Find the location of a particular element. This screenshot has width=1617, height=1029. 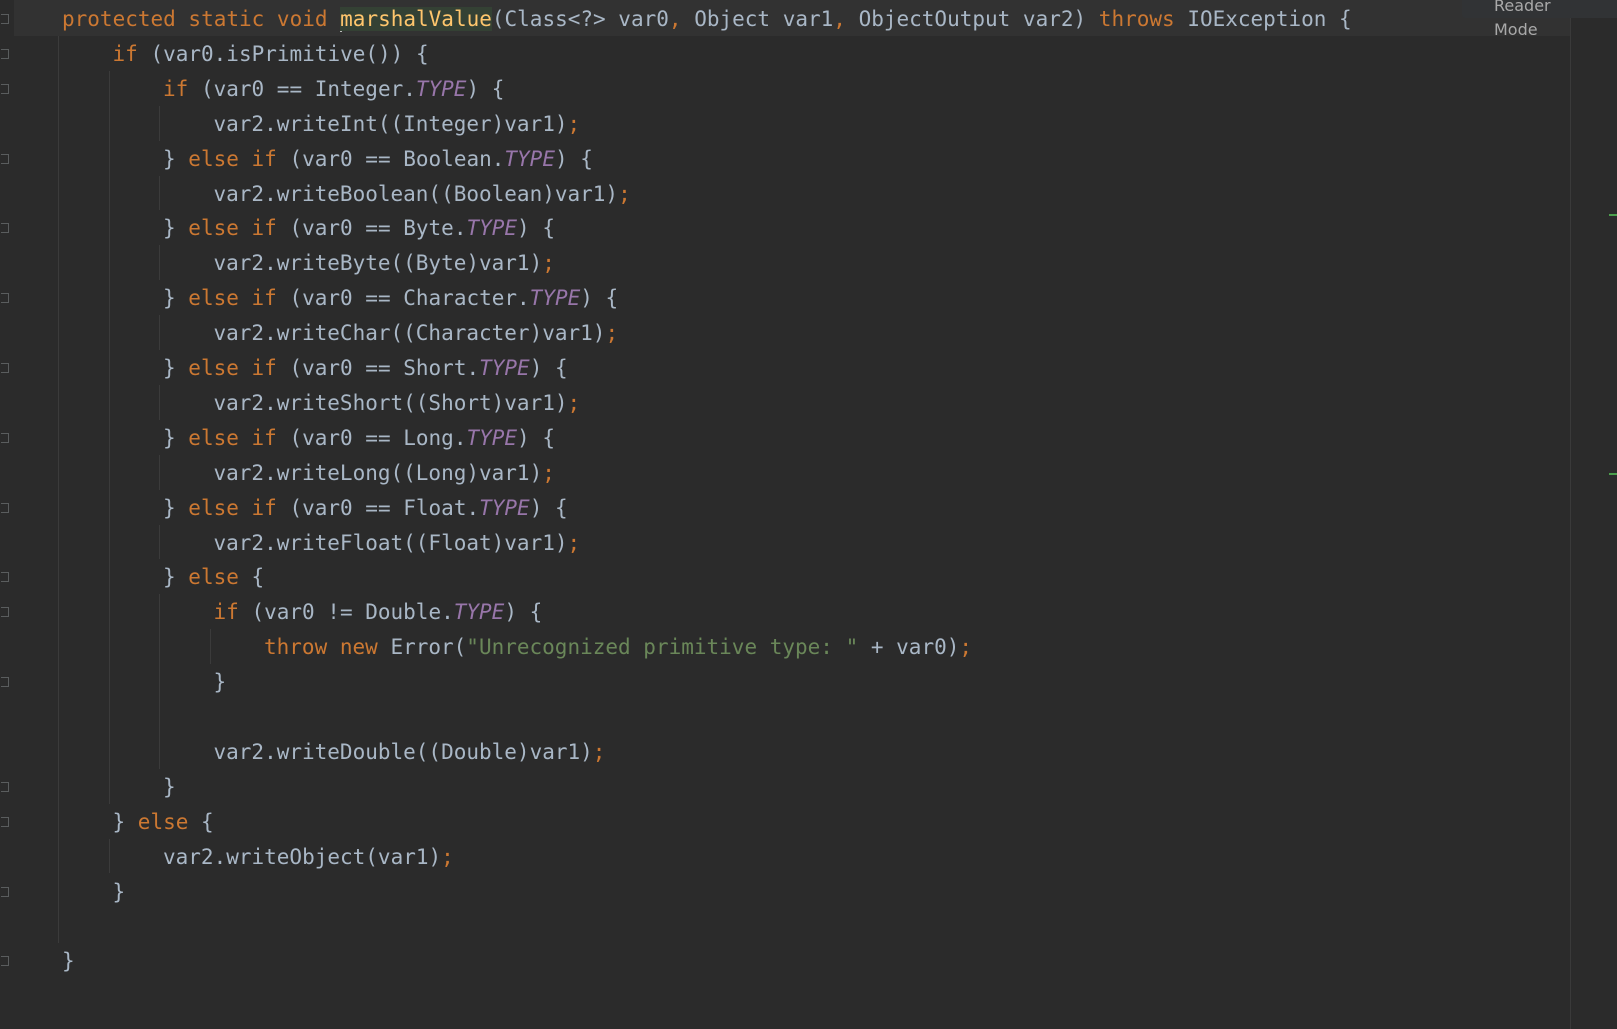

code-line: var2.writeObject(var1); is located at coordinates (308, 857).